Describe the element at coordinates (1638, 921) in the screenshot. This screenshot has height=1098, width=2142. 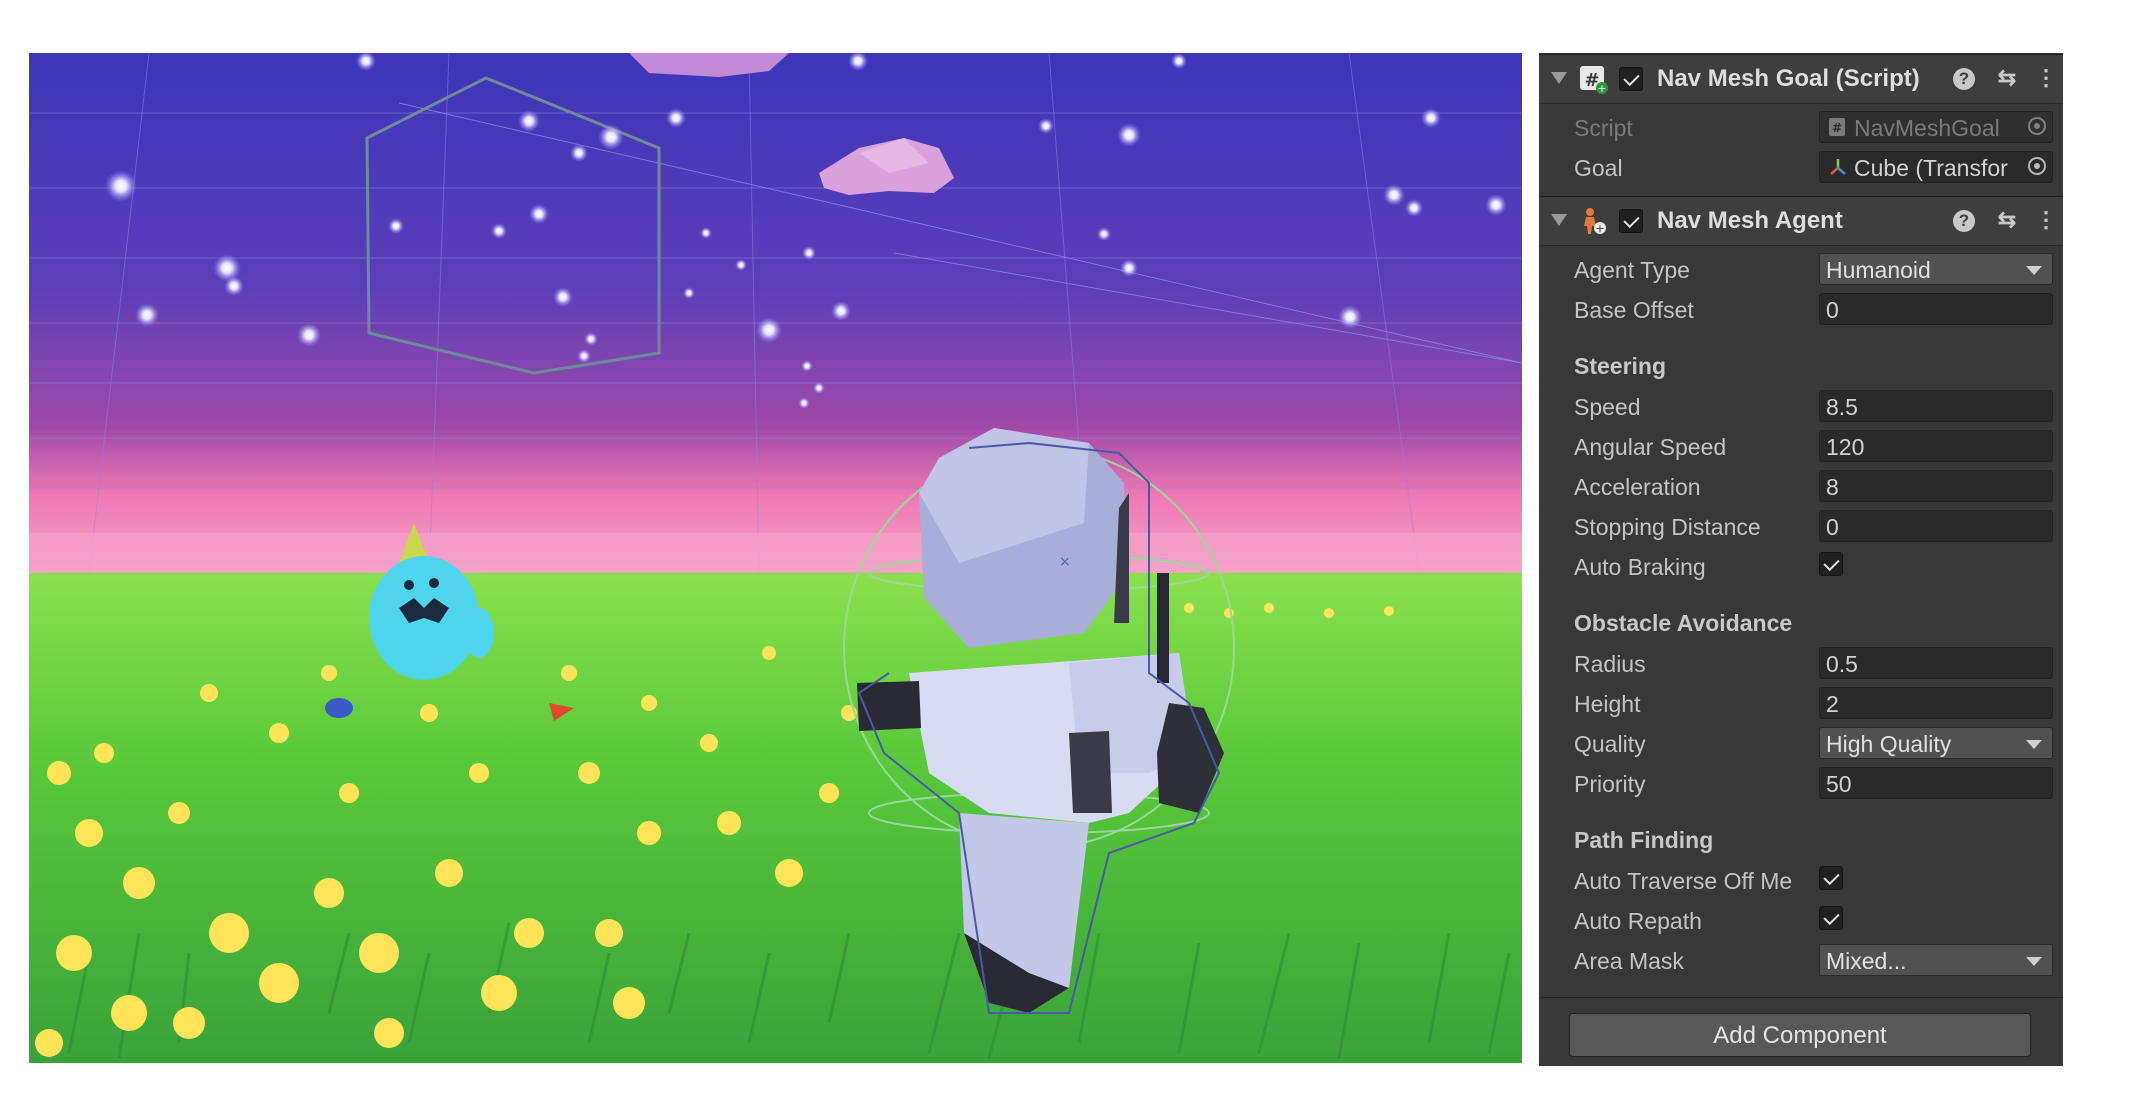
I see `auto-repath-label: Auto Repath` at that location.